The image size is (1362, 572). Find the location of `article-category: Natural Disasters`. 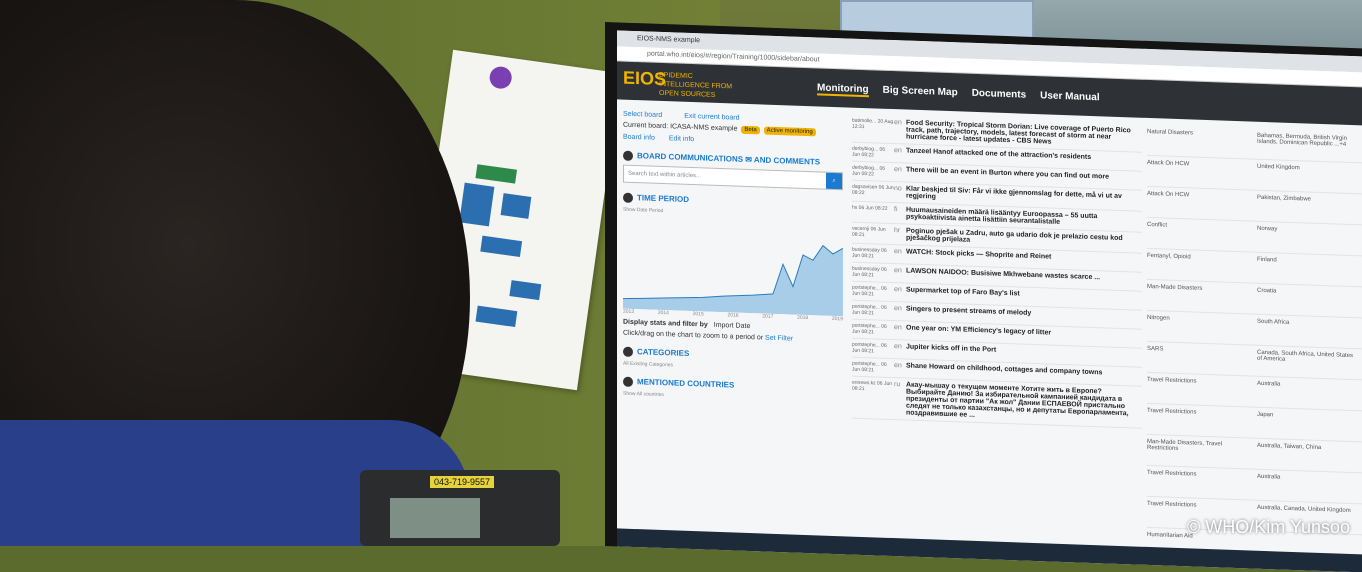

article-category: Natural Disasters is located at coordinates (1170, 132).